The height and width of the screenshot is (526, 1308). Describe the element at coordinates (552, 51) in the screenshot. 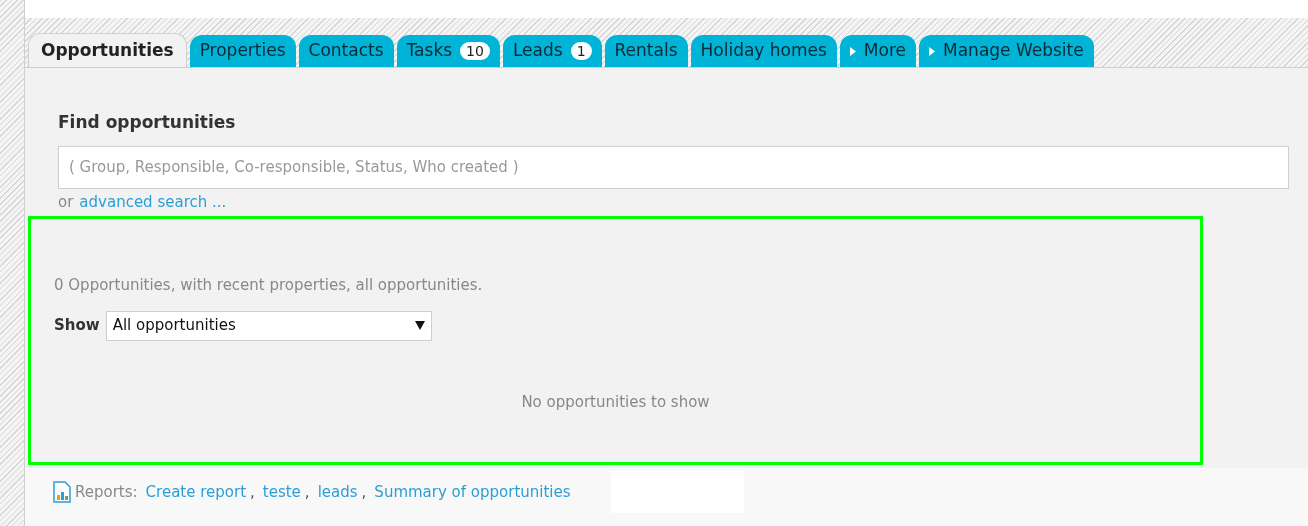

I see `tab: Leads 1` at that location.